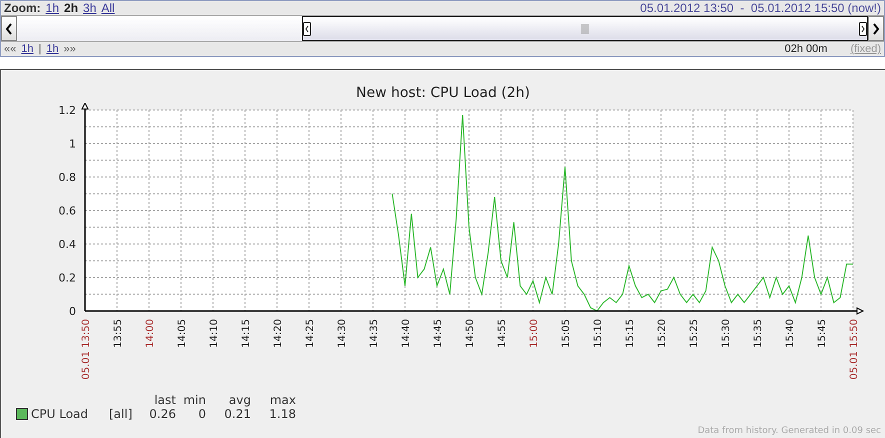  I want to click on scroll-right-button, so click(876, 29).